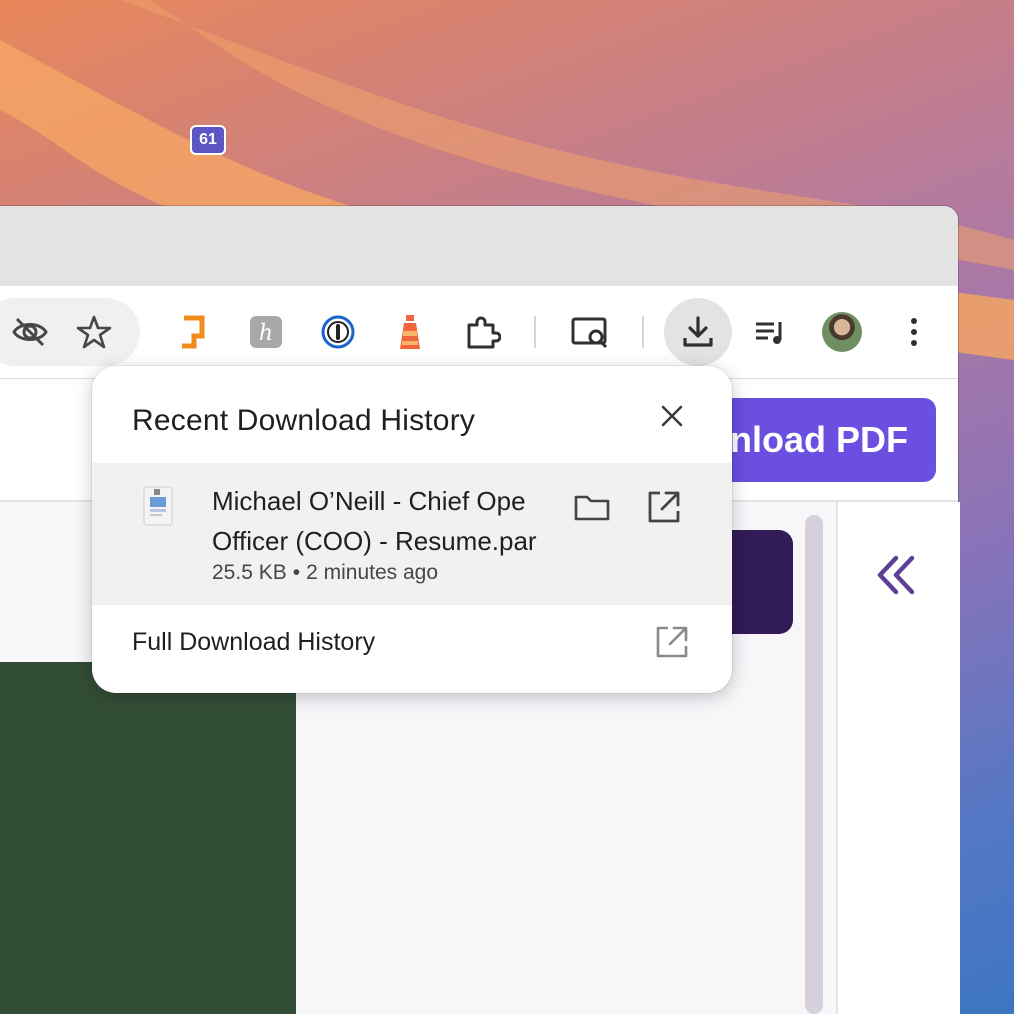 The image size is (1014, 1014). What do you see at coordinates (194, 332) in the screenshot?
I see `extension-orange-icon` at bounding box center [194, 332].